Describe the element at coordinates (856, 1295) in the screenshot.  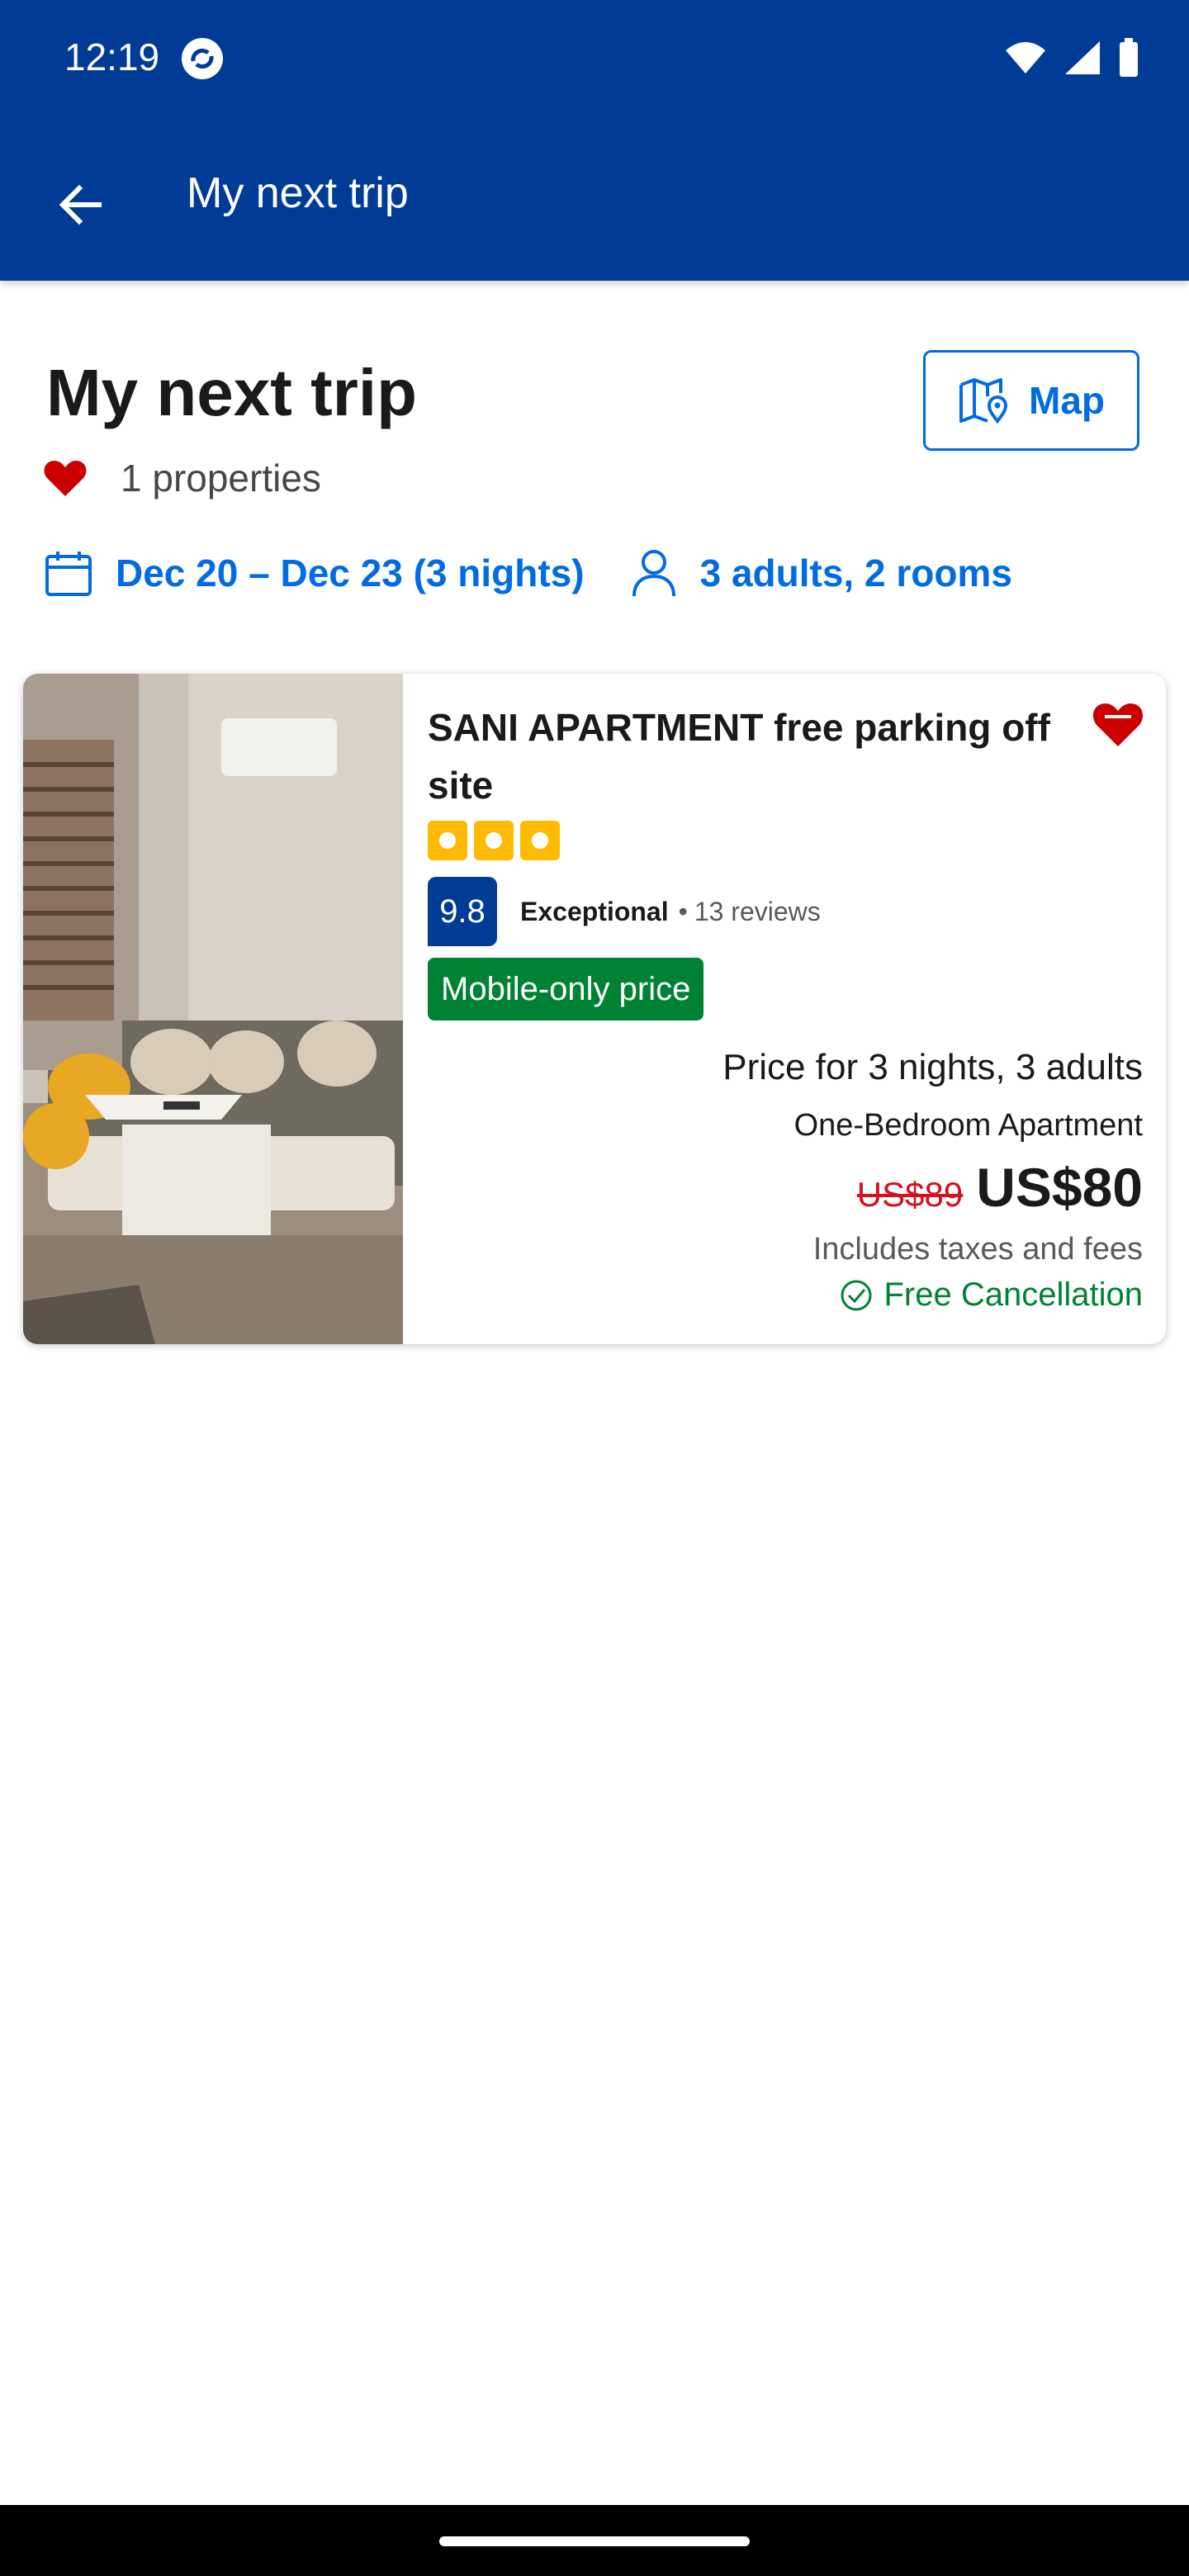
I see `check-circle-icon` at that location.